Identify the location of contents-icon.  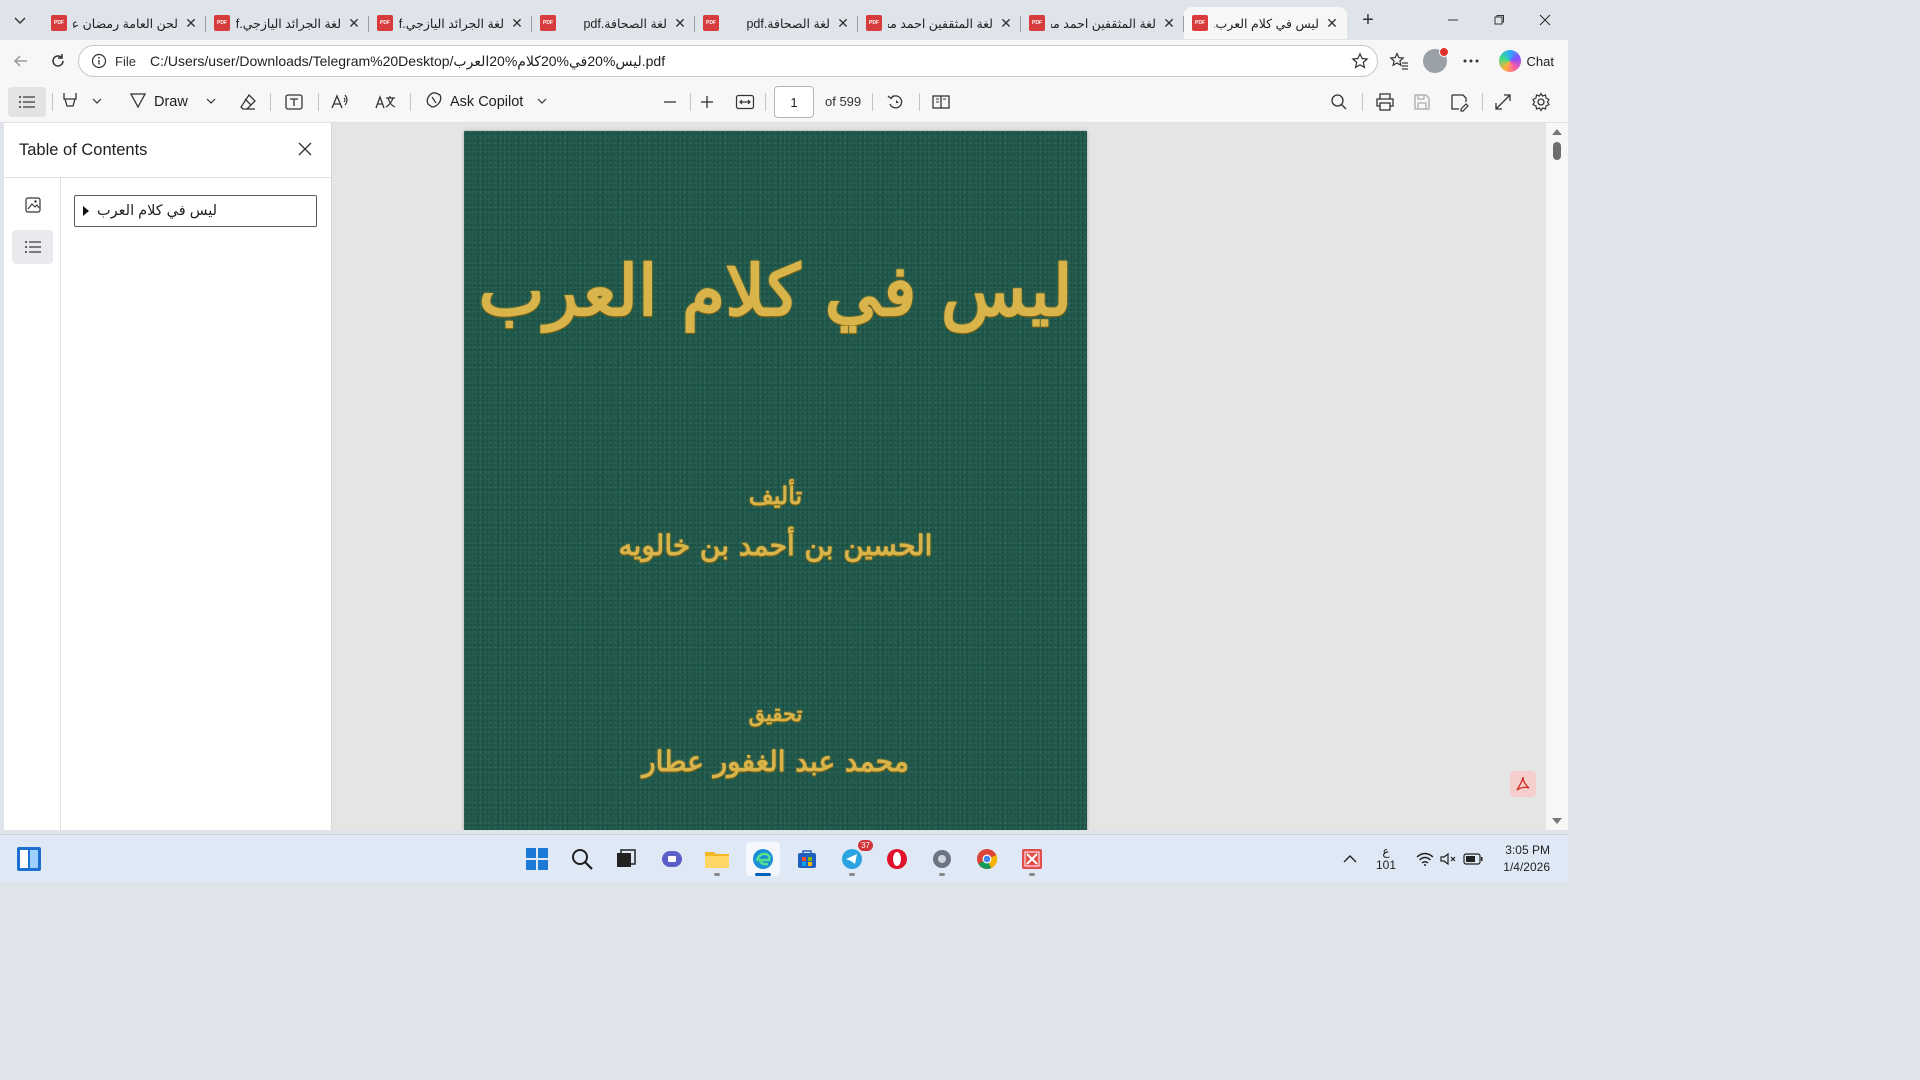
(27, 102).